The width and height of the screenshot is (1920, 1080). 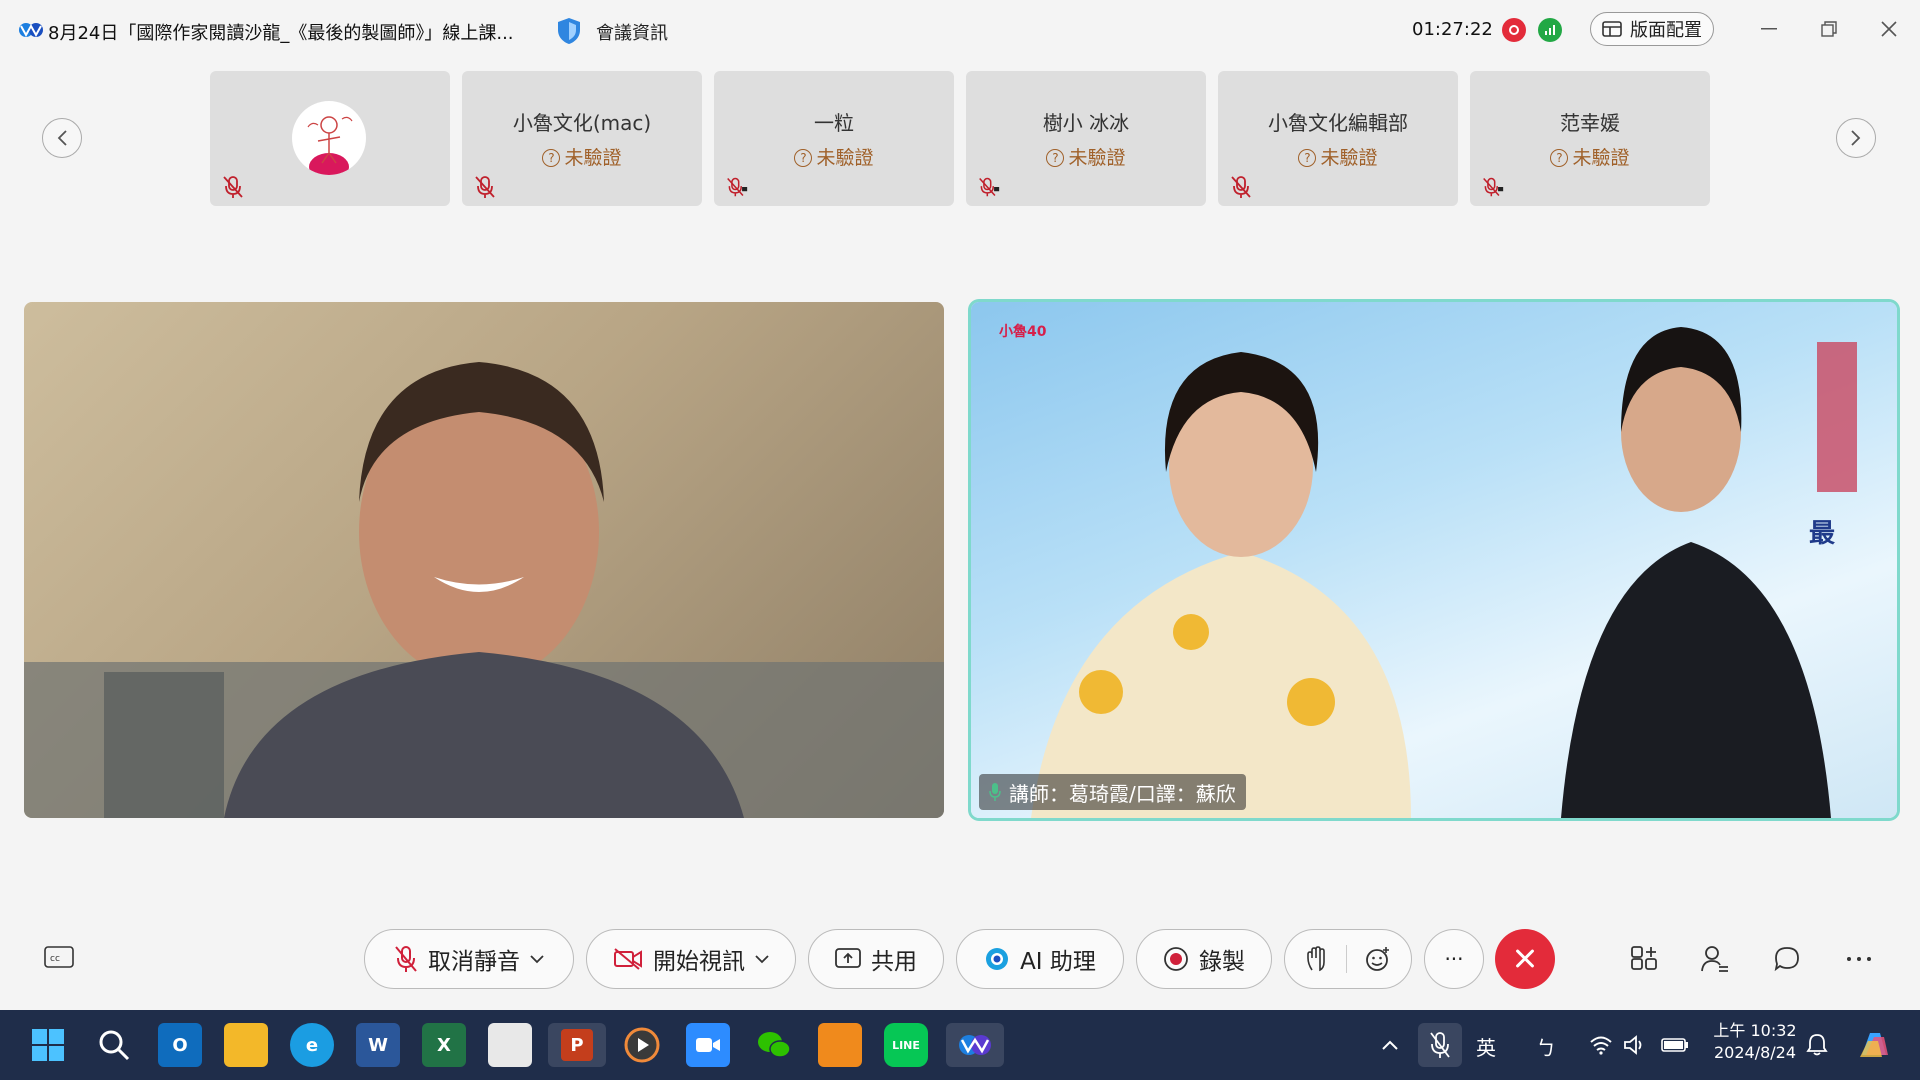 What do you see at coordinates (1525, 959) in the screenshot?
I see `leave-meeting-button` at bounding box center [1525, 959].